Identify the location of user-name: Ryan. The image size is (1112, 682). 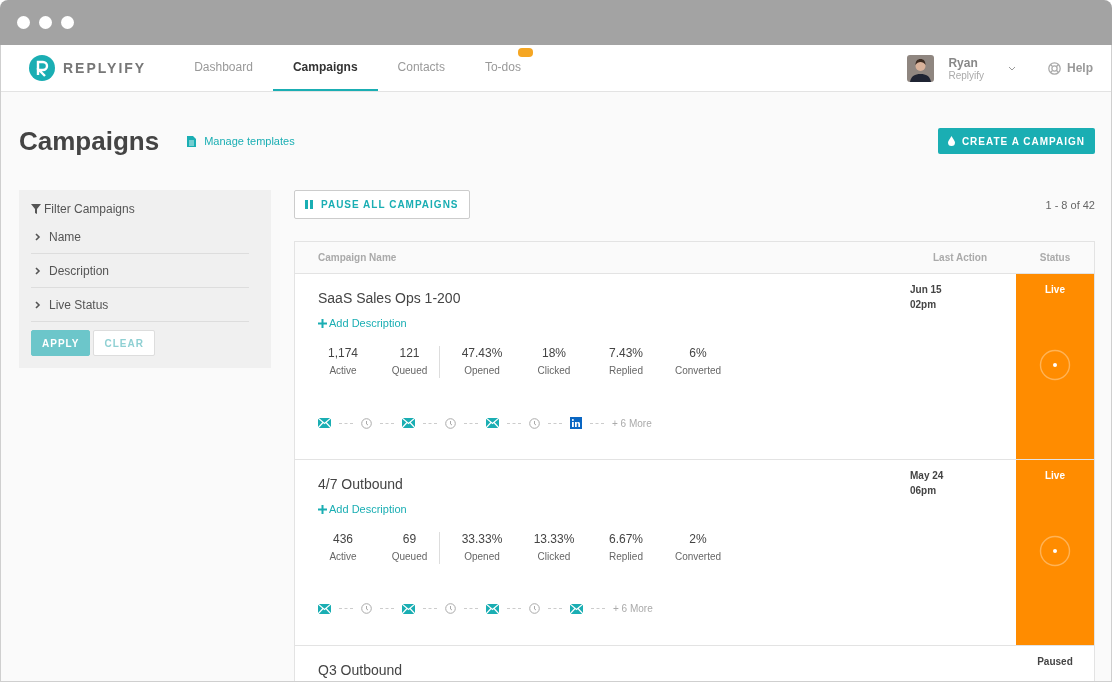
(963, 62).